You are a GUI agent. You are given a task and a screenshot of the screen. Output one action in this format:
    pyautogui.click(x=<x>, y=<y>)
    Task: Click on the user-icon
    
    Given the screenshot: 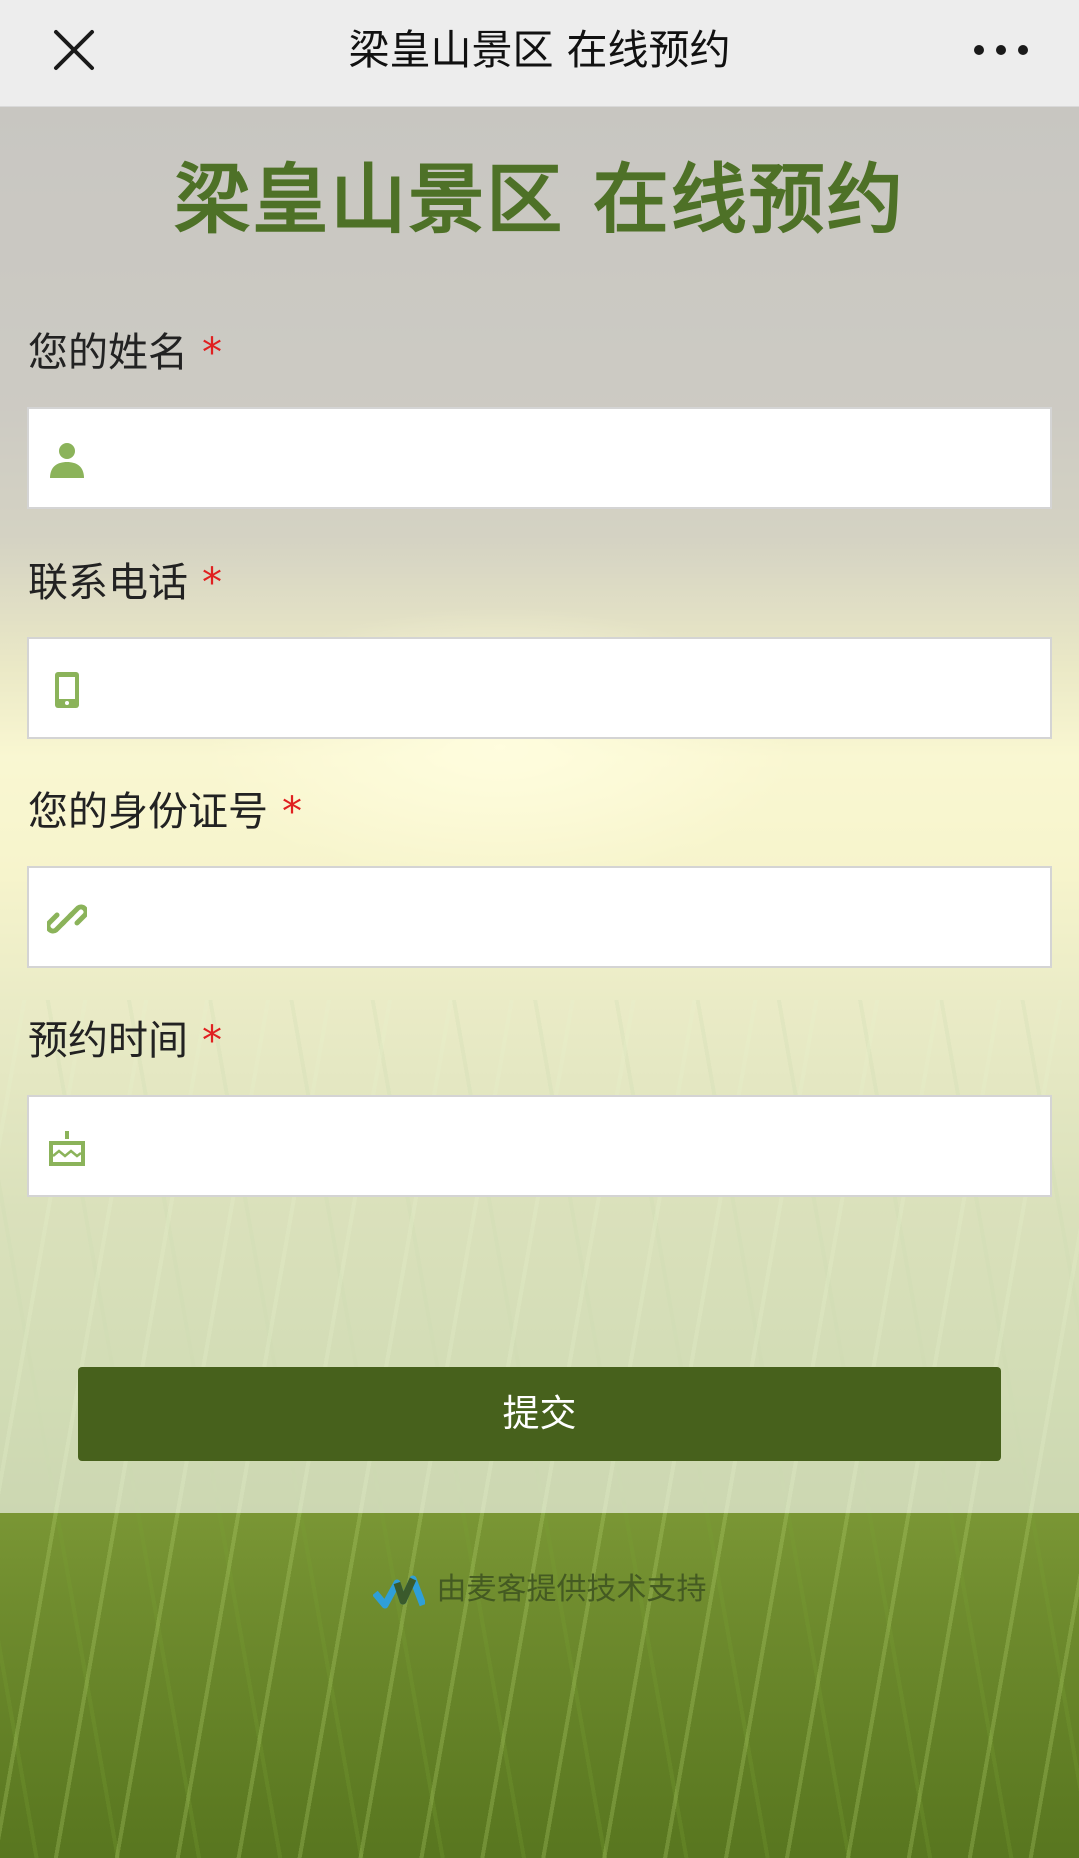 What is the action you would take?
    pyautogui.click(x=67, y=460)
    